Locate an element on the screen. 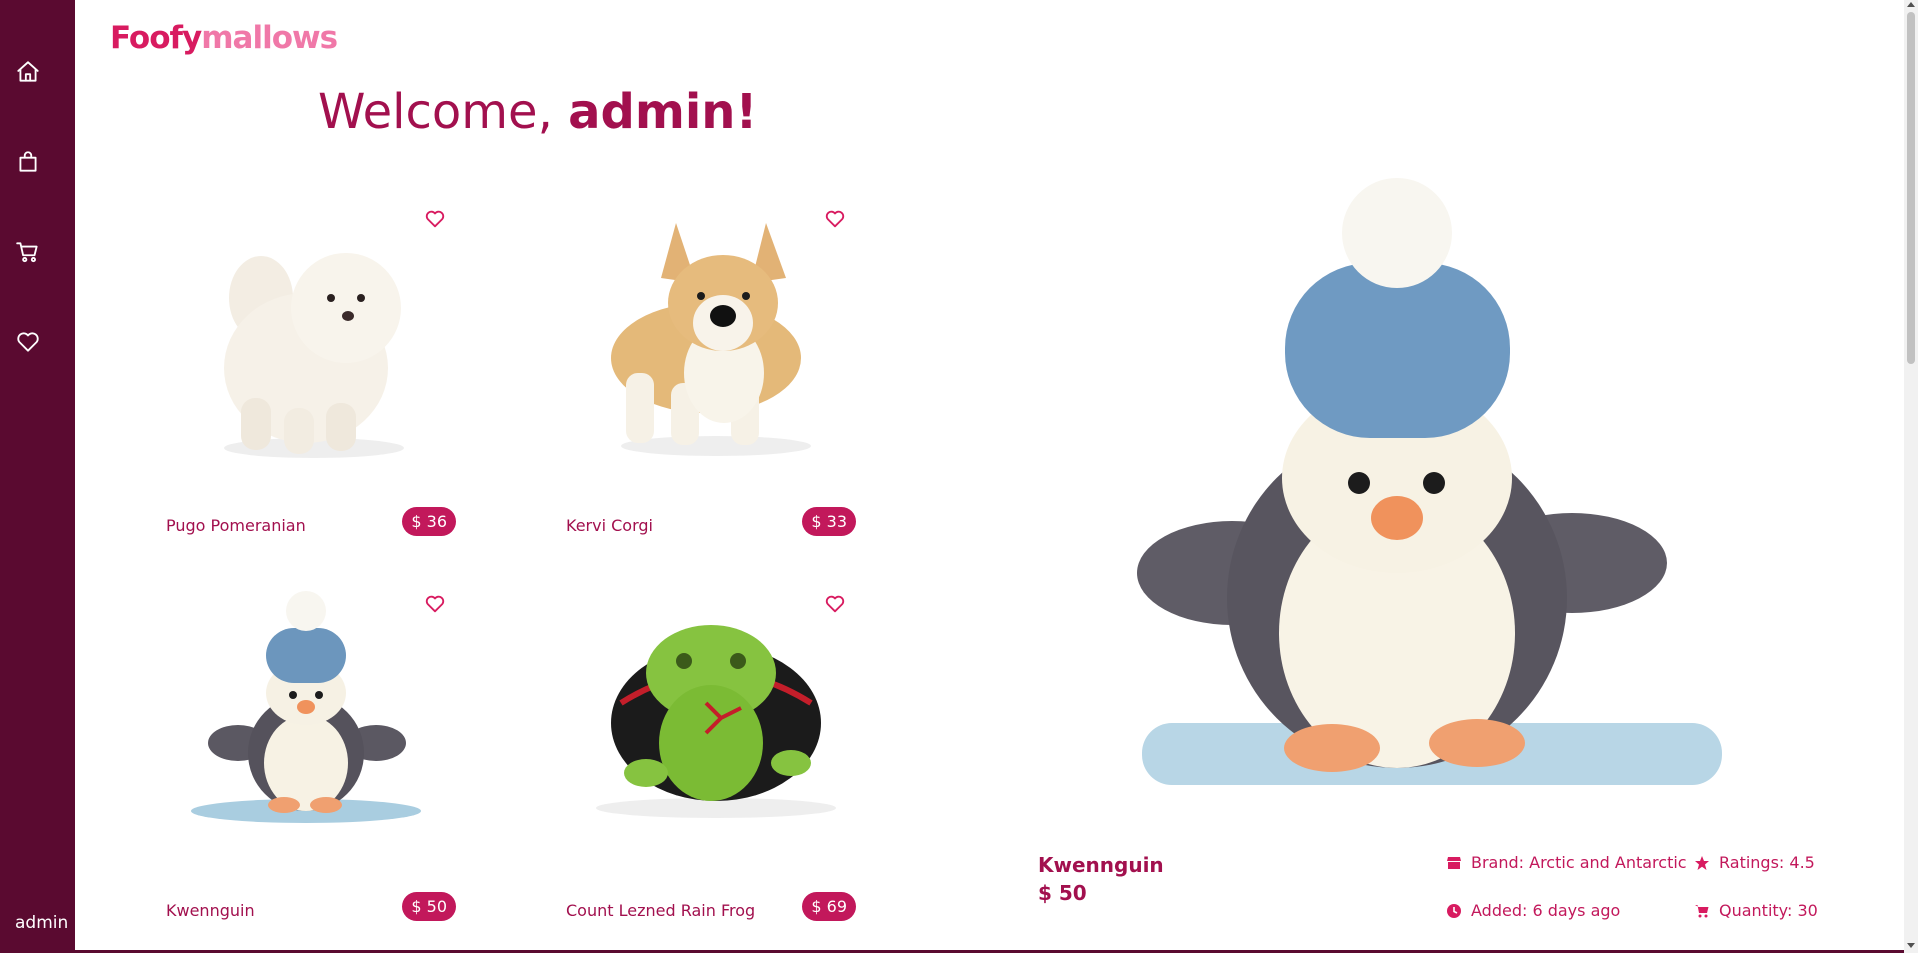 The image size is (1918, 953). clock-icon is located at coordinates (1454, 910).